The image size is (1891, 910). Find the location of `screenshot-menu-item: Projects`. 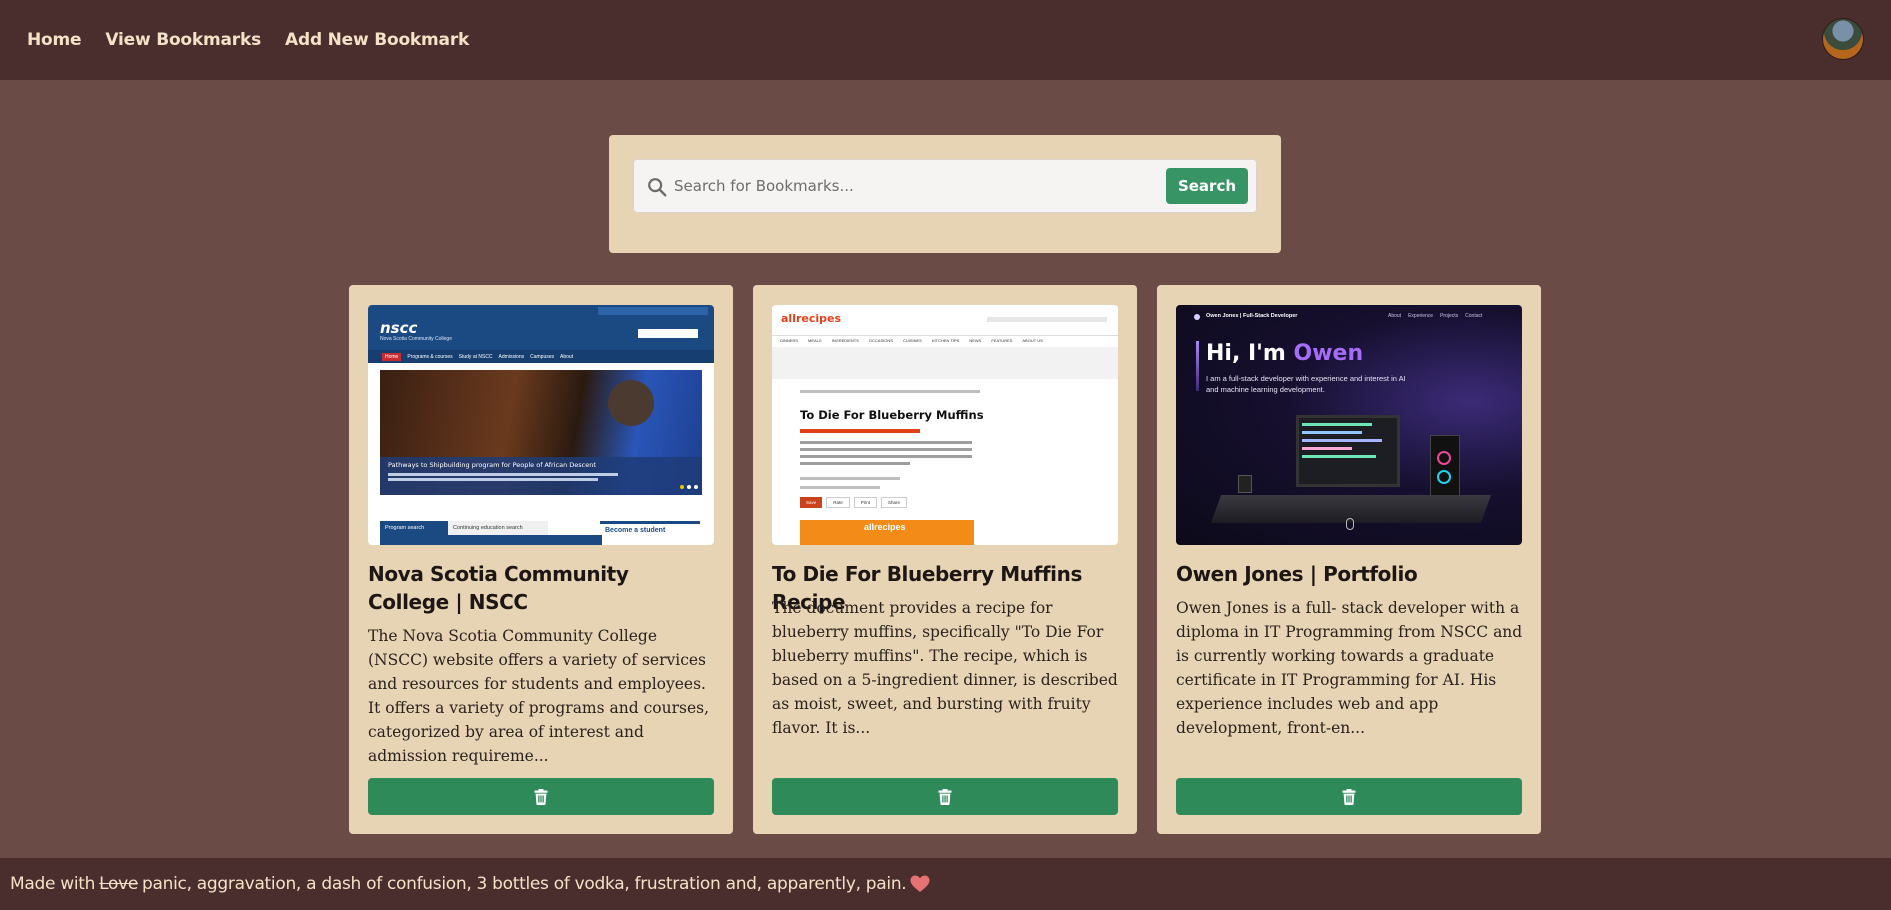

screenshot-menu-item: Projects is located at coordinates (1449, 316).